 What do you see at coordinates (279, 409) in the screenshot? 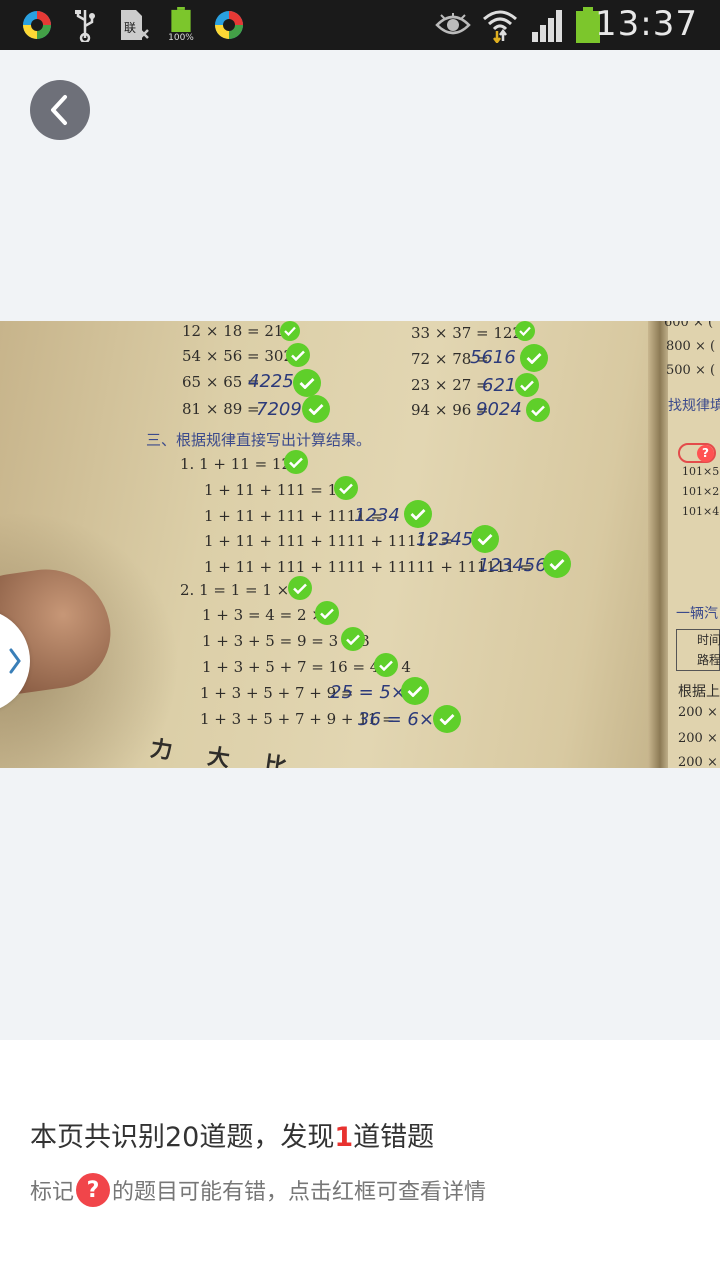
I see `handwritten-answer: 7209` at bounding box center [279, 409].